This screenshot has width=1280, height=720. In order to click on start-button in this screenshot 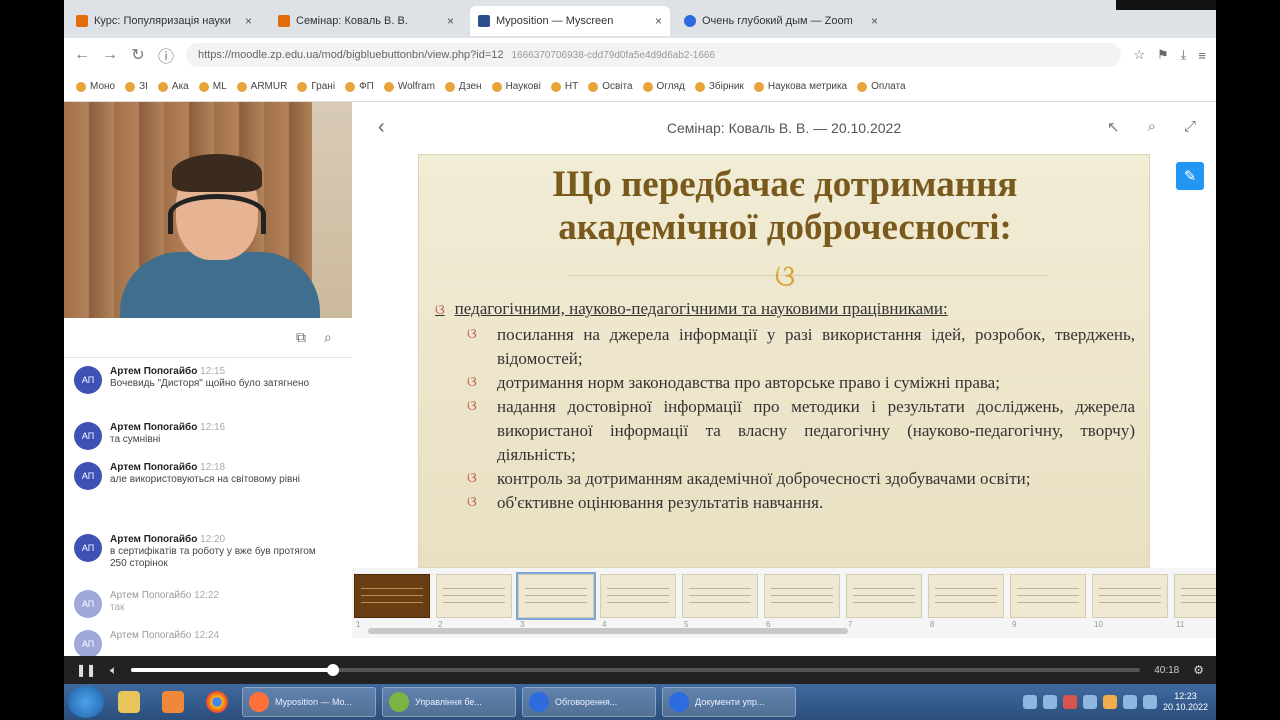, I will do `click(86, 702)`.